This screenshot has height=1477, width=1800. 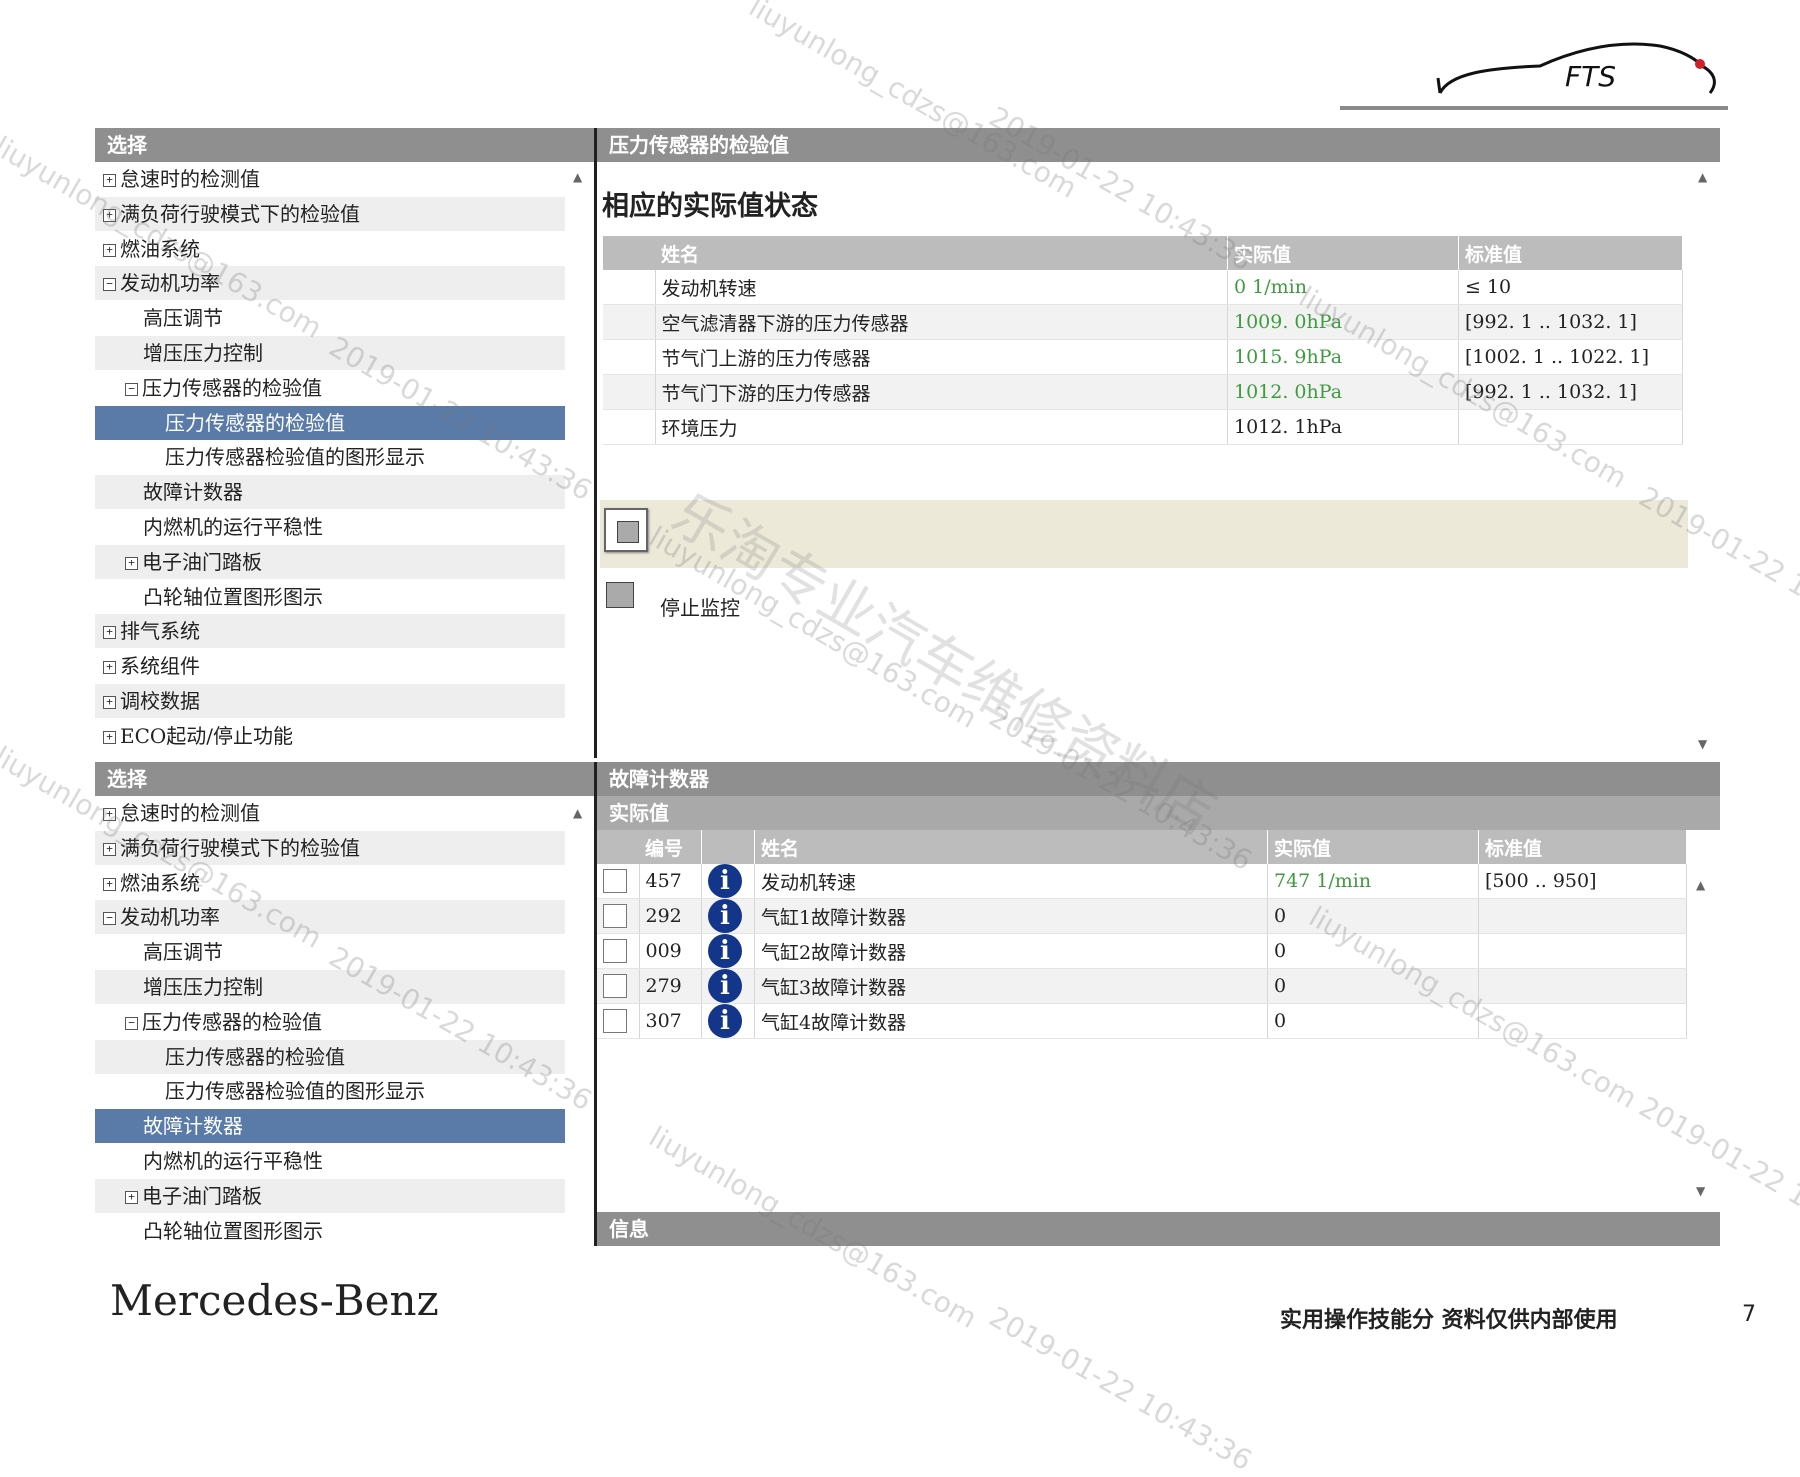 I want to click on monitor-toggle-button, so click(x=626, y=530).